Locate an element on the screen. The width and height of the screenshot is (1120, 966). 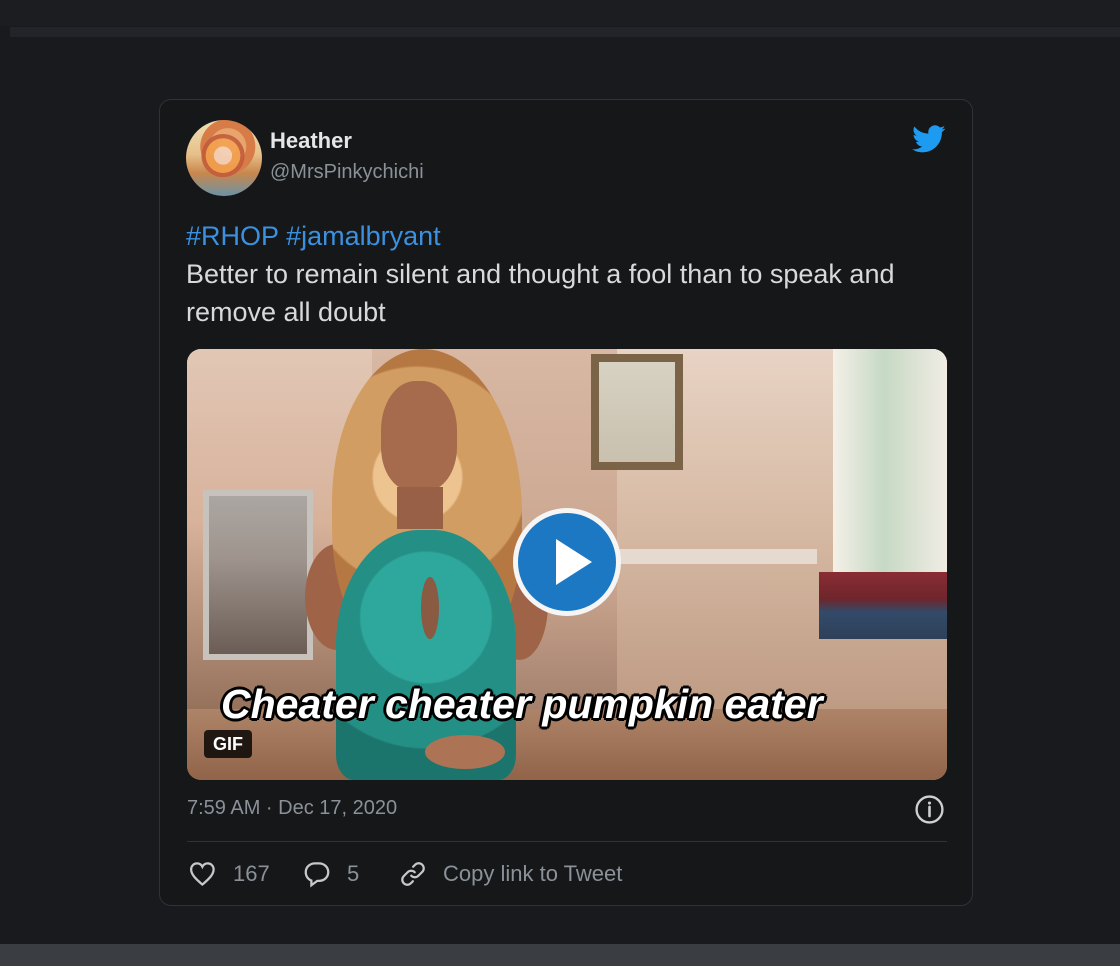
comment-icon is located at coordinates (317, 875).